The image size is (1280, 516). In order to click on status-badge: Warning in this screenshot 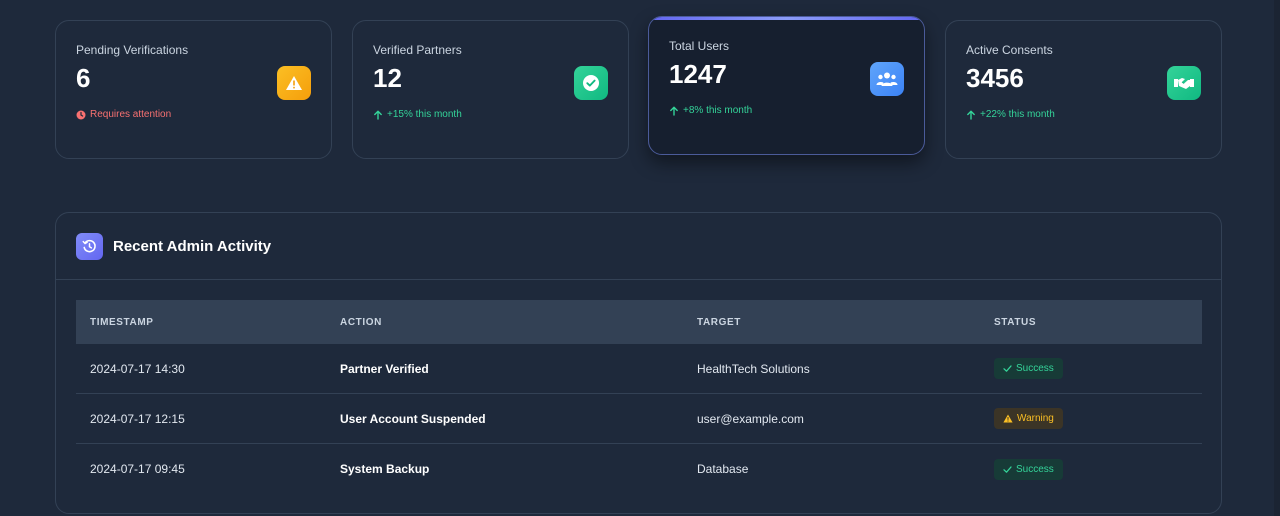, I will do `click(1028, 418)`.